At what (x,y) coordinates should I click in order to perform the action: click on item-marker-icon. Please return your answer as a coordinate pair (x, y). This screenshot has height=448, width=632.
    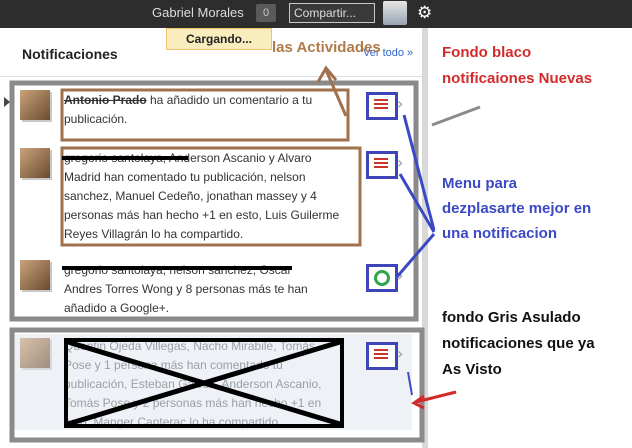
    Looking at the image, I should click on (7, 102).